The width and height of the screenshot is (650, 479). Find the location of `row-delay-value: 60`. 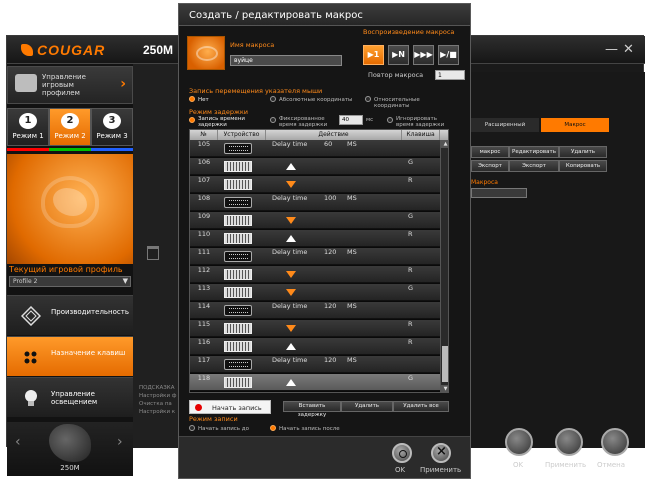

row-delay-value: 60 is located at coordinates (328, 144).